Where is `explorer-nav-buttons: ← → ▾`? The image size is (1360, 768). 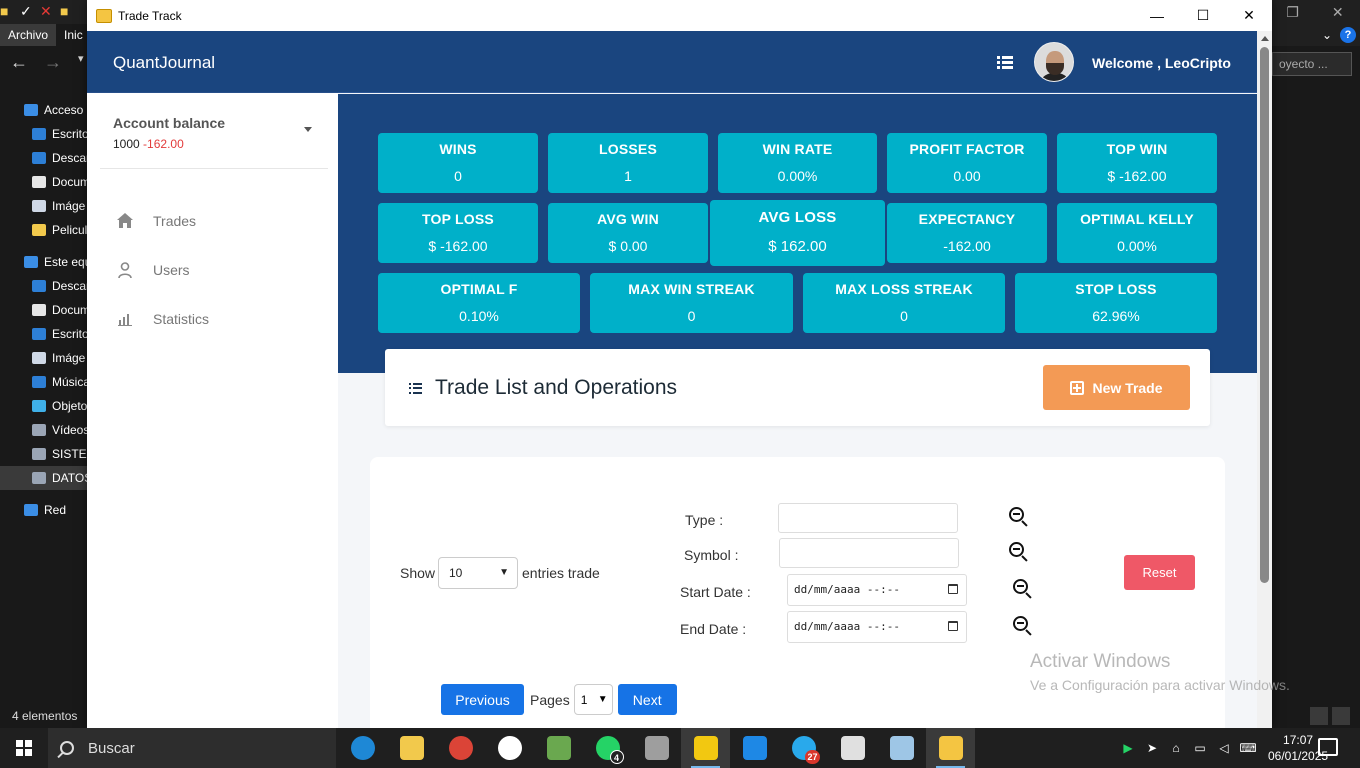
explorer-nav-buttons: ← → ▾ is located at coordinates (47, 62).